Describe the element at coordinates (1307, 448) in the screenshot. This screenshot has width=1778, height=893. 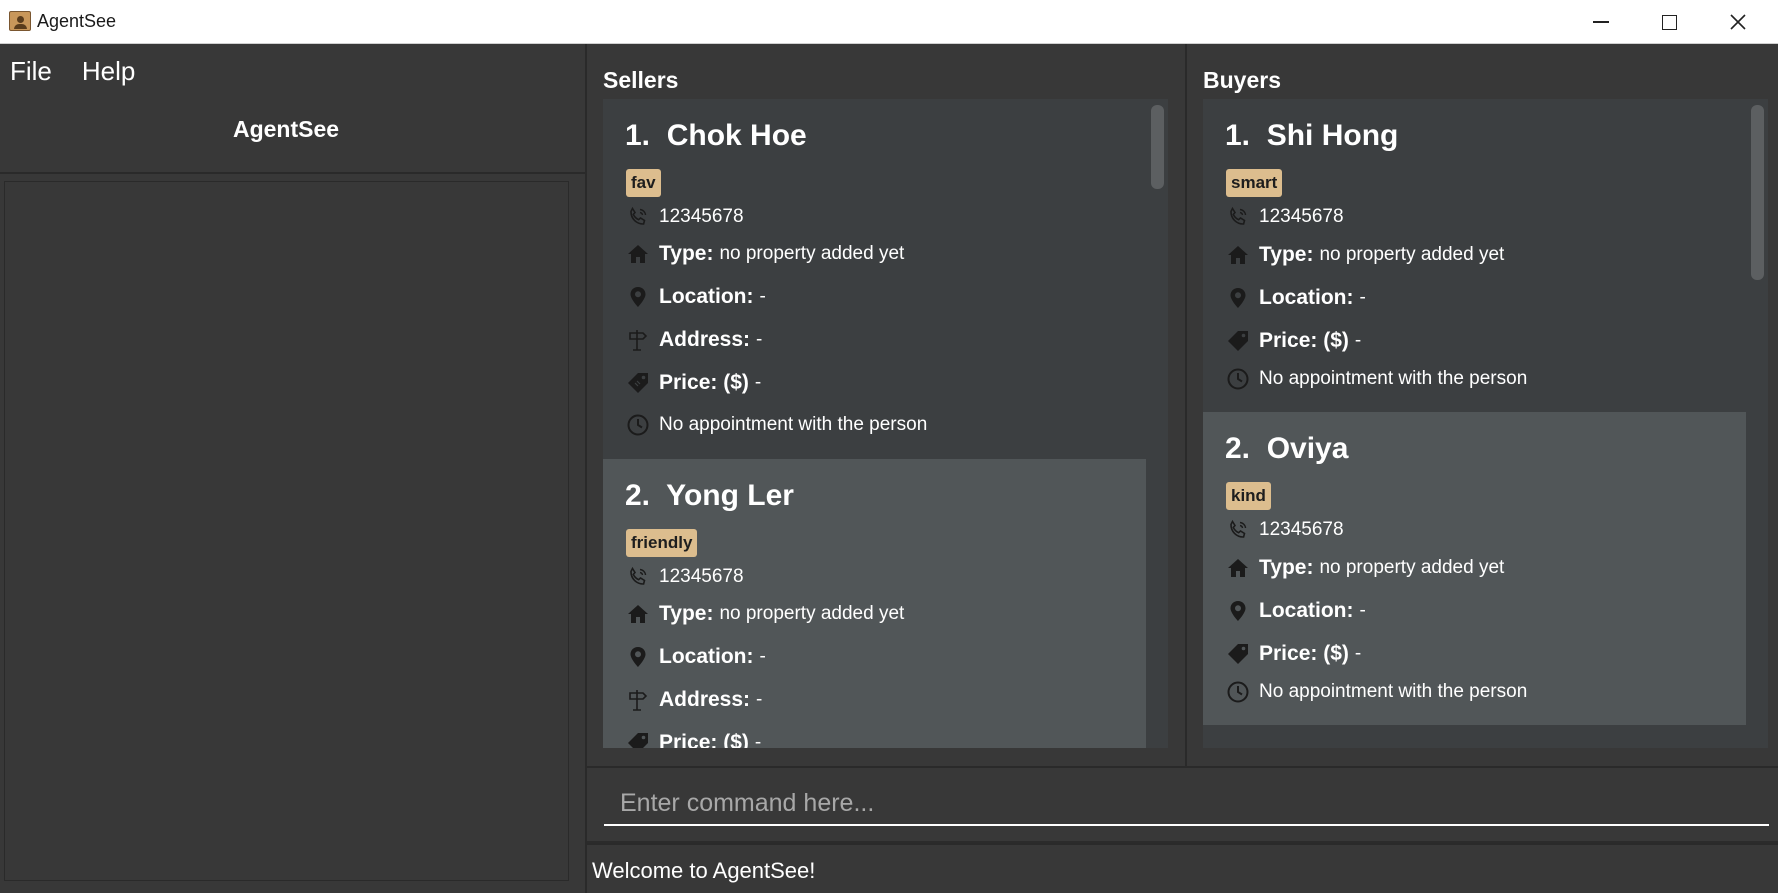
I see `buyer-name-text: Oviya` at that location.